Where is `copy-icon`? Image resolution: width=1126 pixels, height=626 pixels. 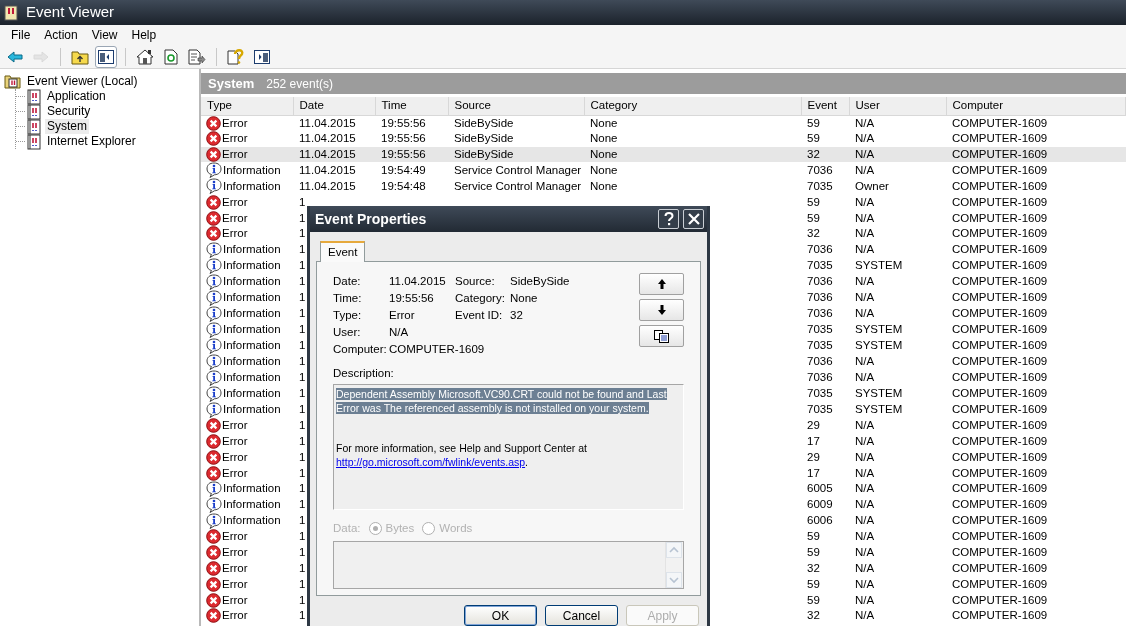 copy-icon is located at coordinates (661, 336).